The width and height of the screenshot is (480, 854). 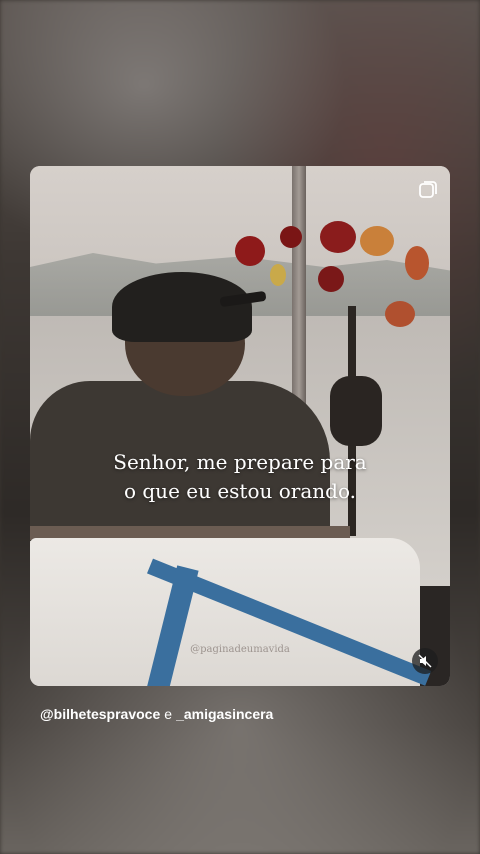 I want to click on speaker-muted-icon, so click(x=425, y=661).